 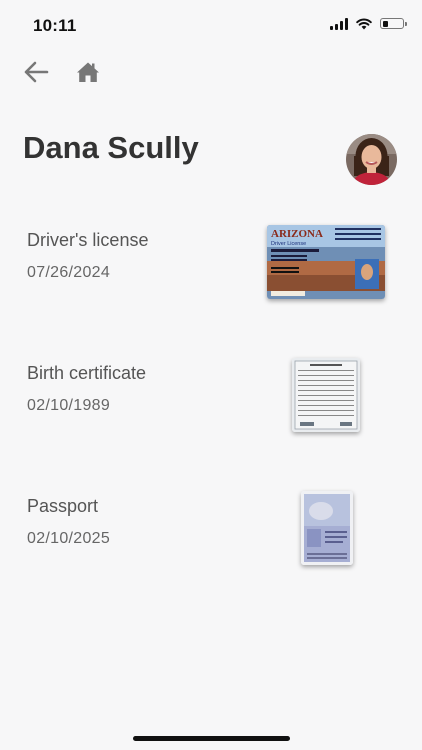 I want to click on status-bar: 10:11, so click(x=211, y=25).